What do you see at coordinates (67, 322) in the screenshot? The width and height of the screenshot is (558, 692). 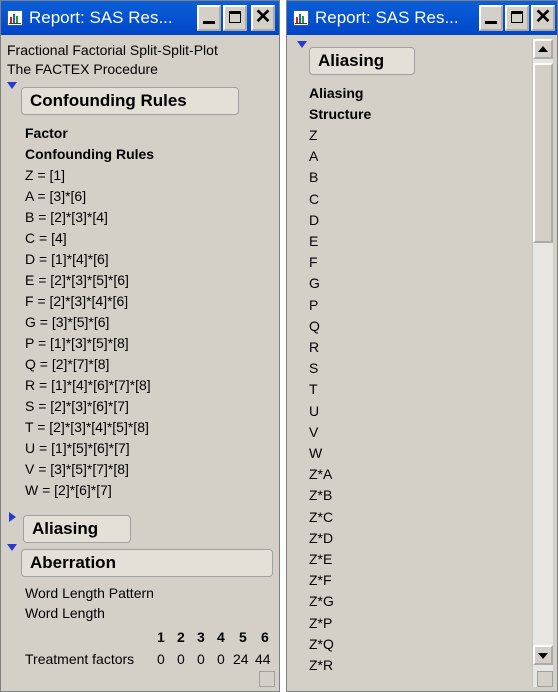 I see `confounding-rule-row: G = [3]*[5]*[6]` at bounding box center [67, 322].